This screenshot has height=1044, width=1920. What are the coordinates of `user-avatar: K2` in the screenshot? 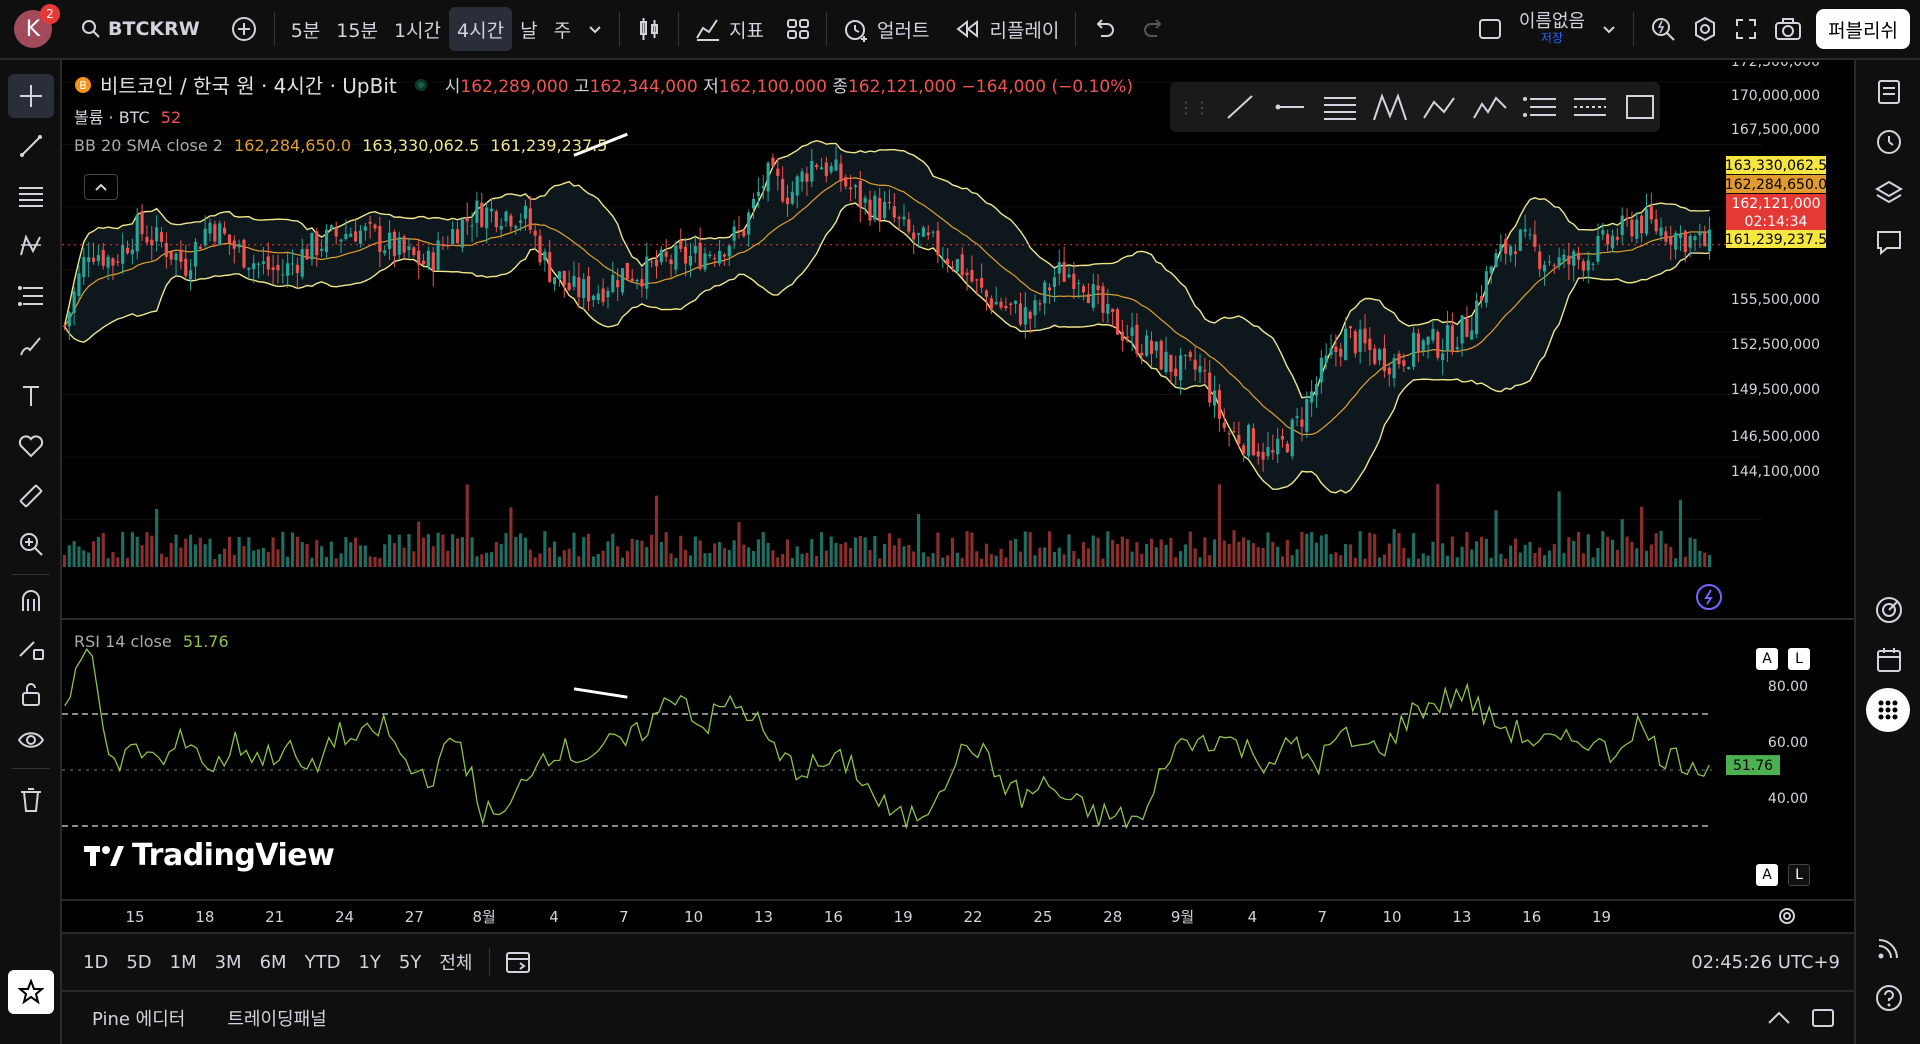 It's located at (37, 26).